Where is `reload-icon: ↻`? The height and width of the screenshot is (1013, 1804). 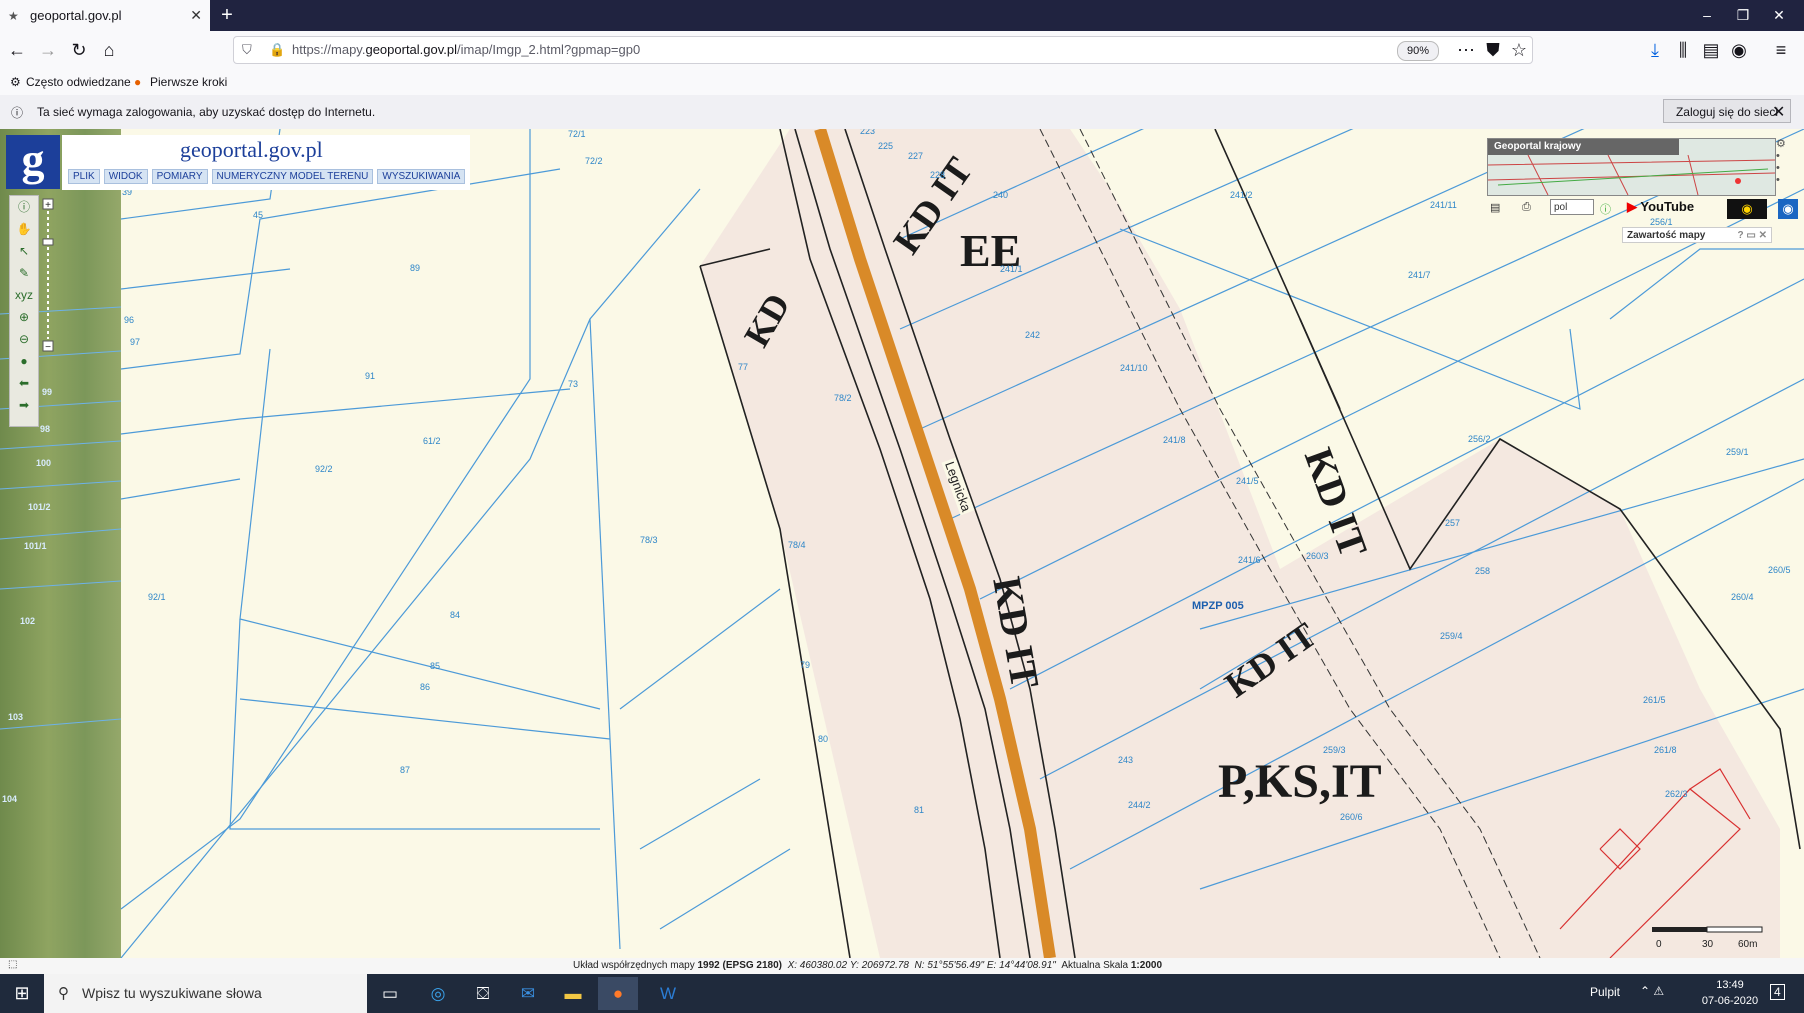 reload-icon: ↻ is located at coordinates (79, 50).